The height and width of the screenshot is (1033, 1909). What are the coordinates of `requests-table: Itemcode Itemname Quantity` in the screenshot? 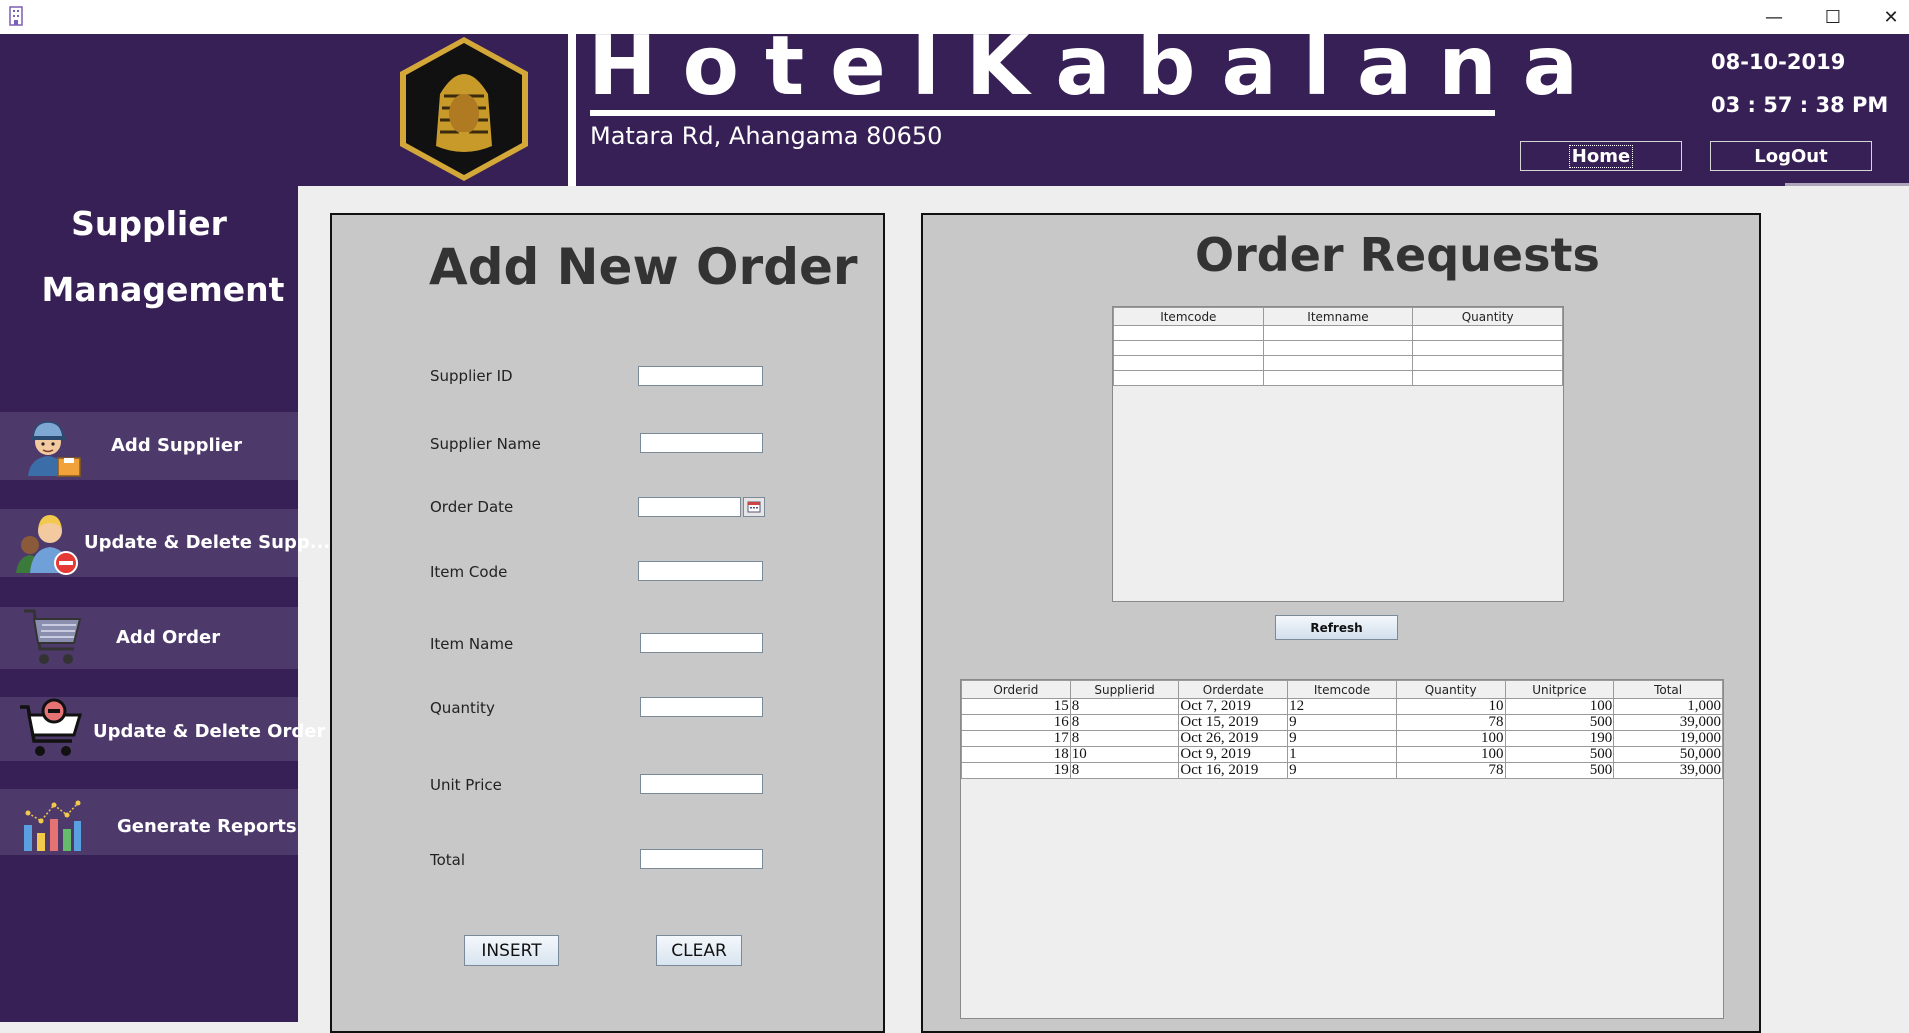 It's located at (1338, 454).